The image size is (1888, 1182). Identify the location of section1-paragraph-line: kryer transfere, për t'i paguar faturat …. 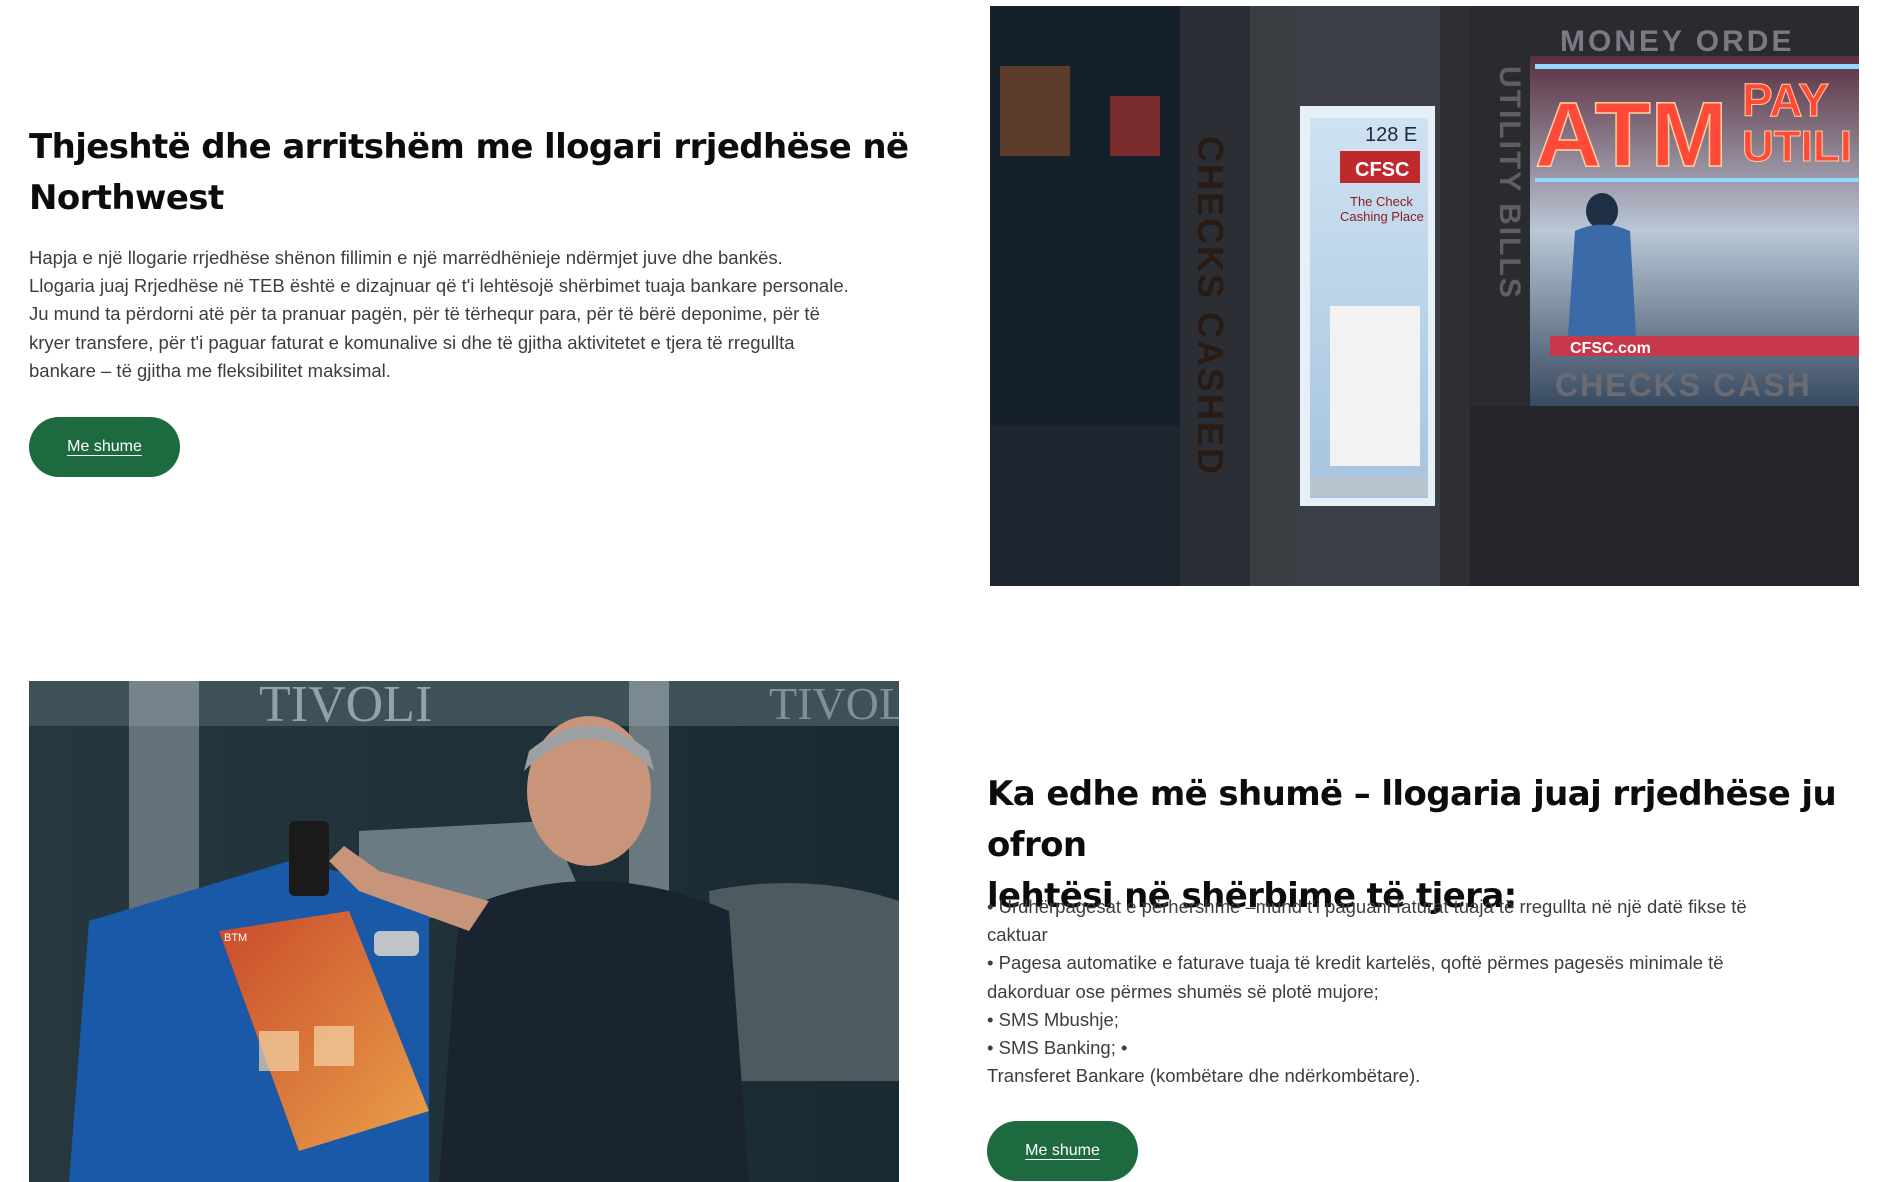
(412, 342).